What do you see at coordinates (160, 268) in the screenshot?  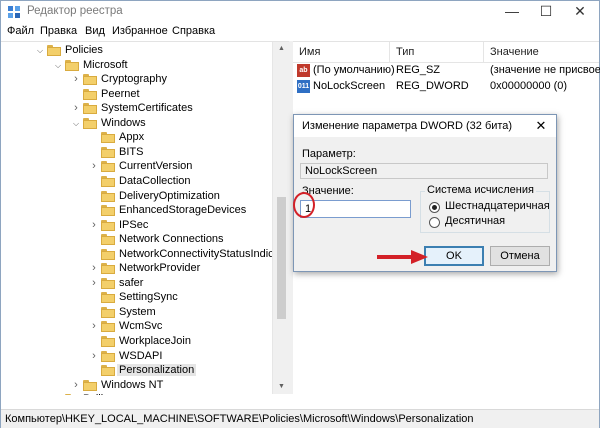 I see `tree-node-label: NetworkProvider` at bounding box center [160, 268].